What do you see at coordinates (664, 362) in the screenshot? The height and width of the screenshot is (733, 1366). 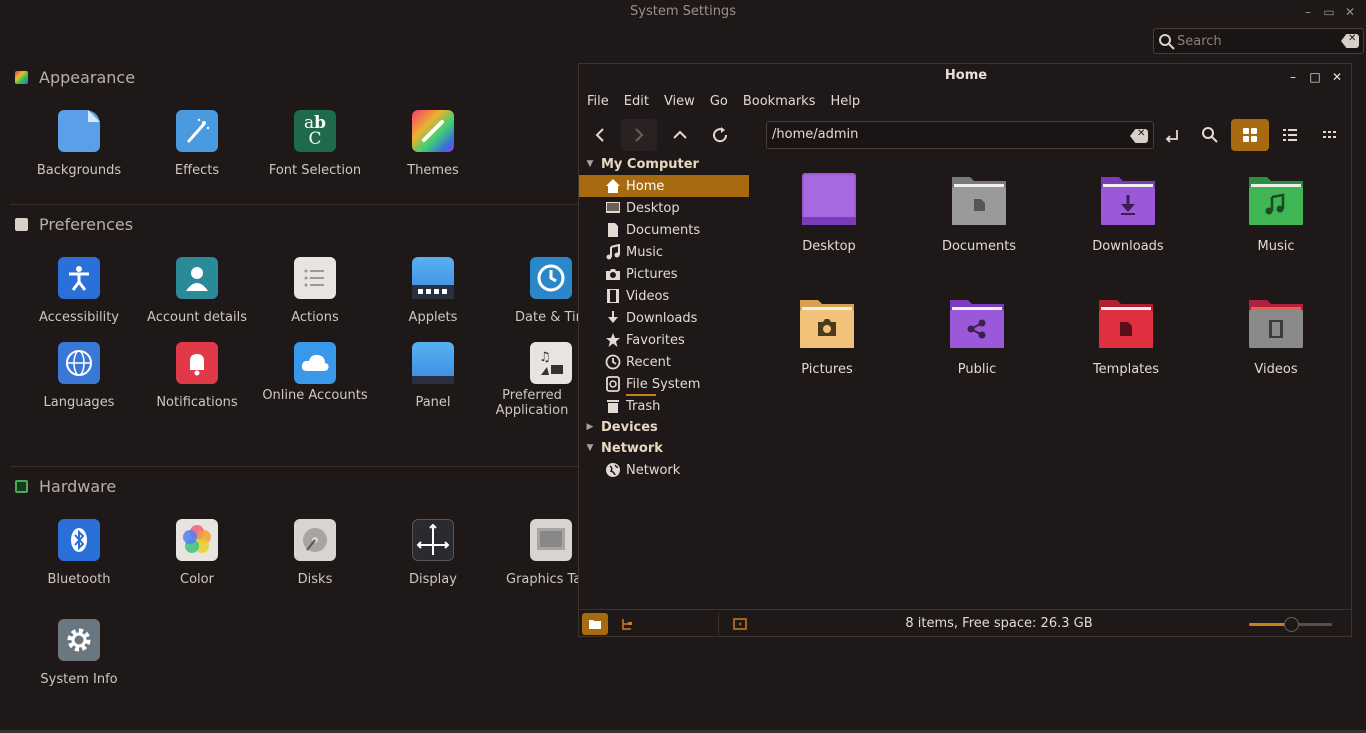 I see `sidebar-item-recent: Recent` at bounding box center [664, 362].